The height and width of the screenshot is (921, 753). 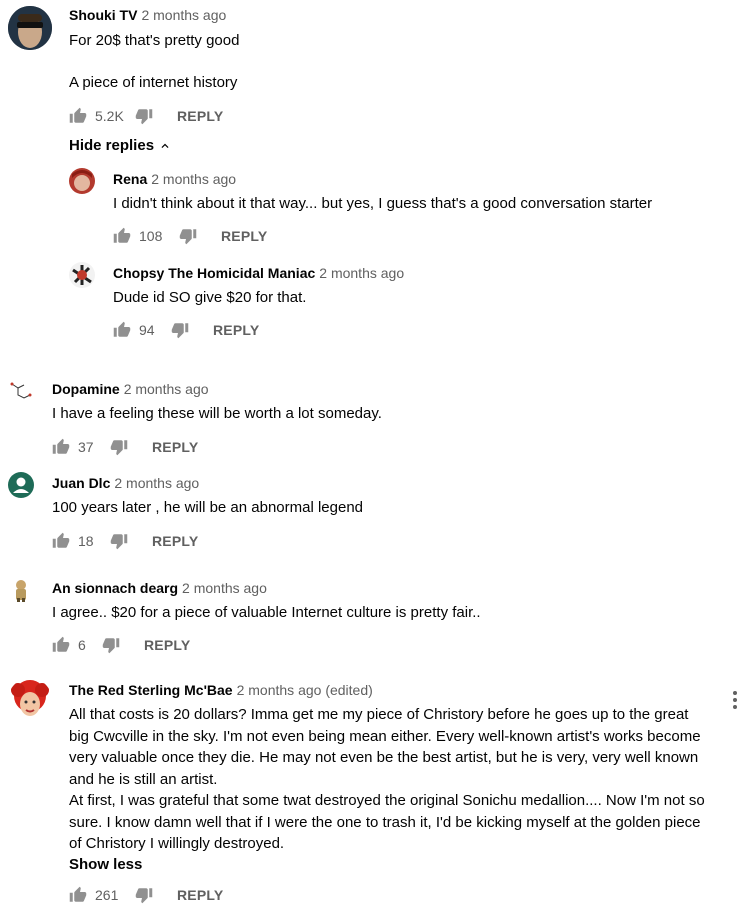 I want to click on author-name: Shouki TV, so click(x=103, y=15).